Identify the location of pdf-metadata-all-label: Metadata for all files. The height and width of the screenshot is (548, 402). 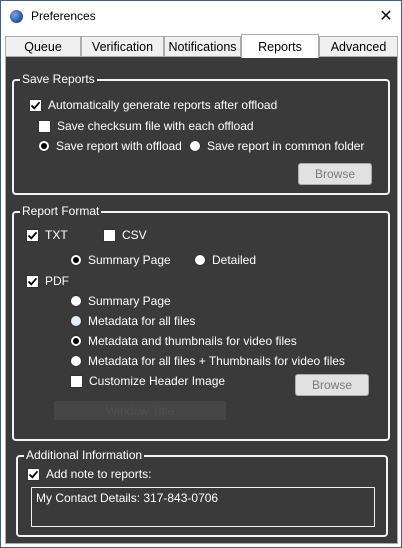
(142, 321).